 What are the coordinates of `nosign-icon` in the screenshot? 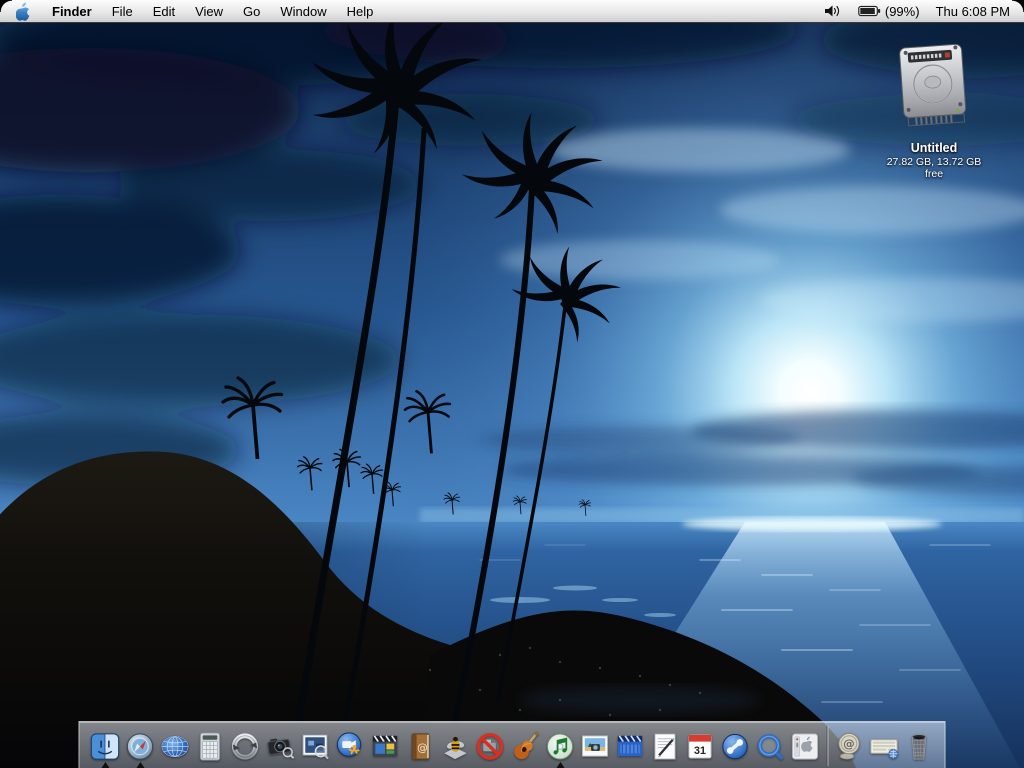 It's located at (490, 746).